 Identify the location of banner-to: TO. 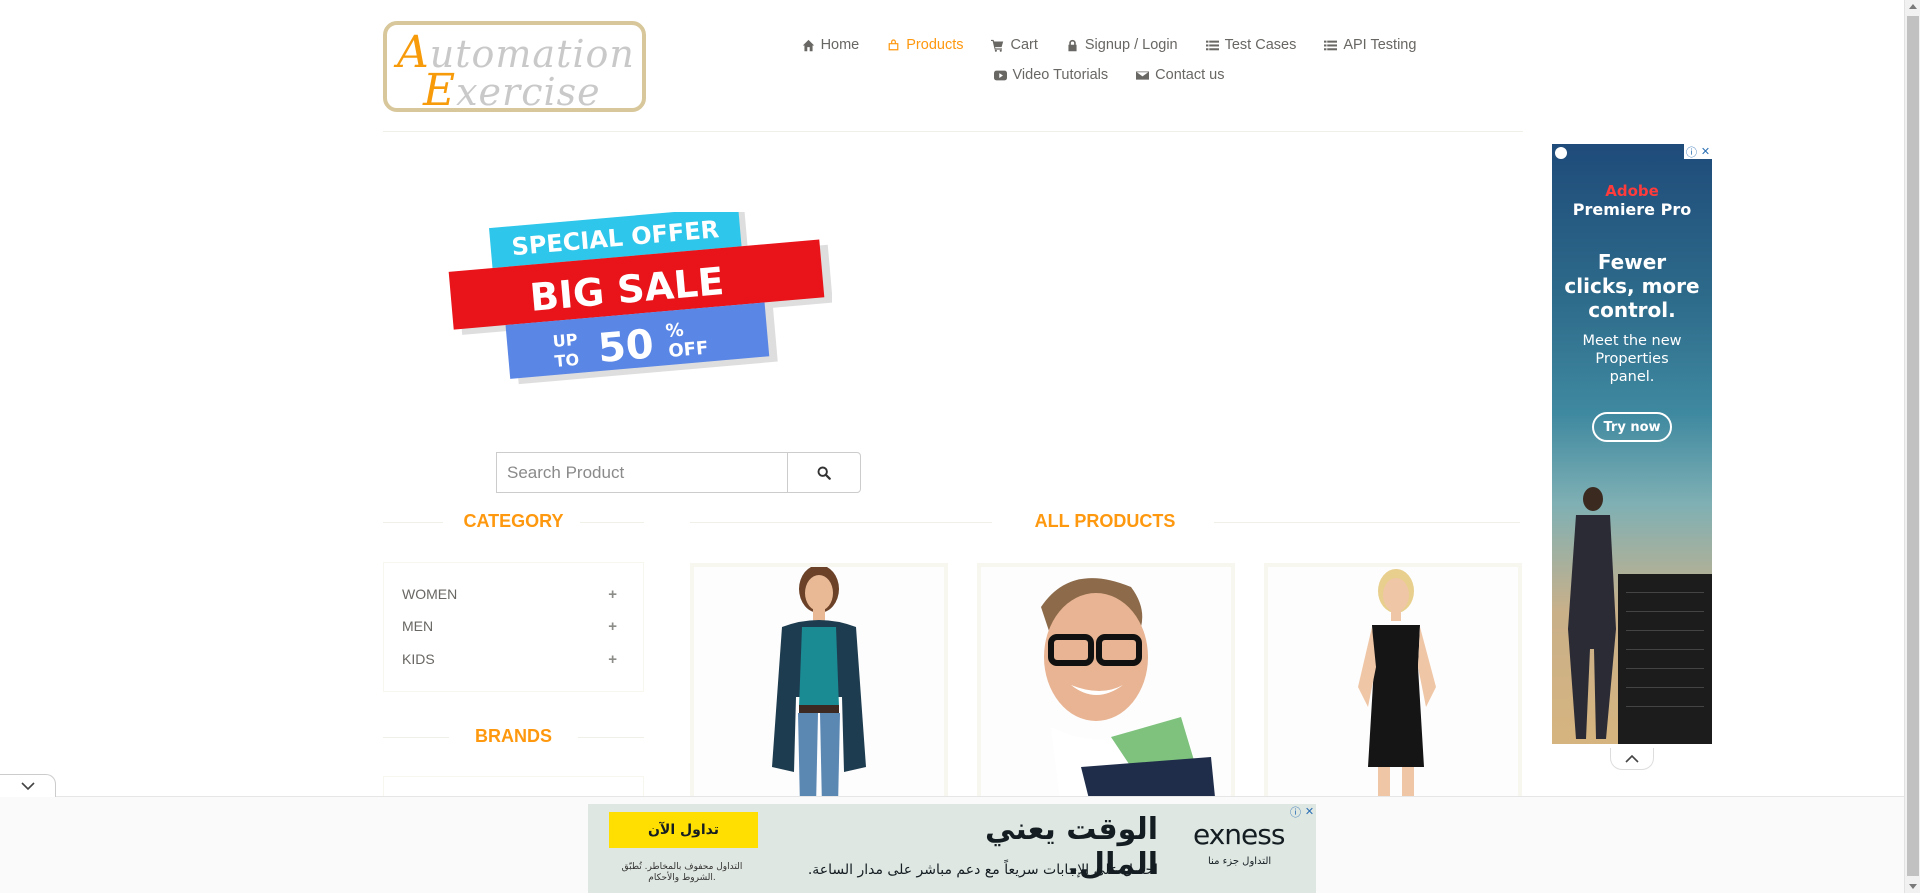
(567, 360).